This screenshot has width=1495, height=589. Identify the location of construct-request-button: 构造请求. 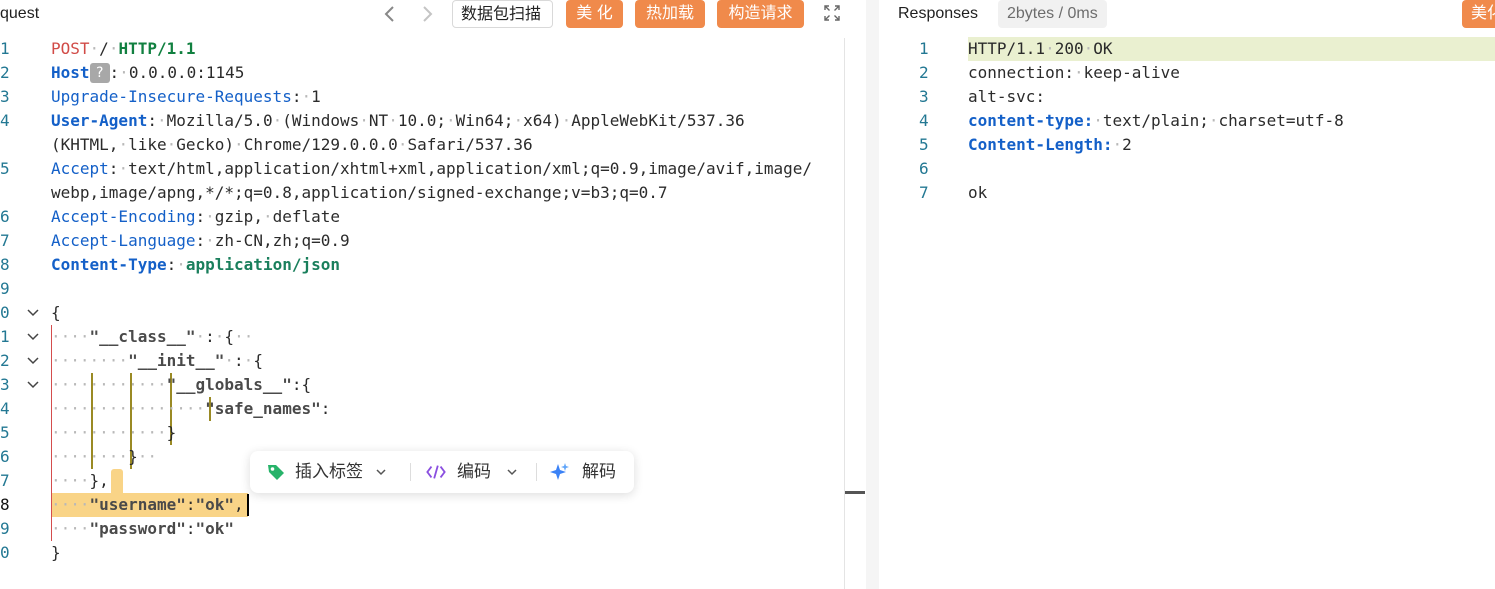
(760, 14).